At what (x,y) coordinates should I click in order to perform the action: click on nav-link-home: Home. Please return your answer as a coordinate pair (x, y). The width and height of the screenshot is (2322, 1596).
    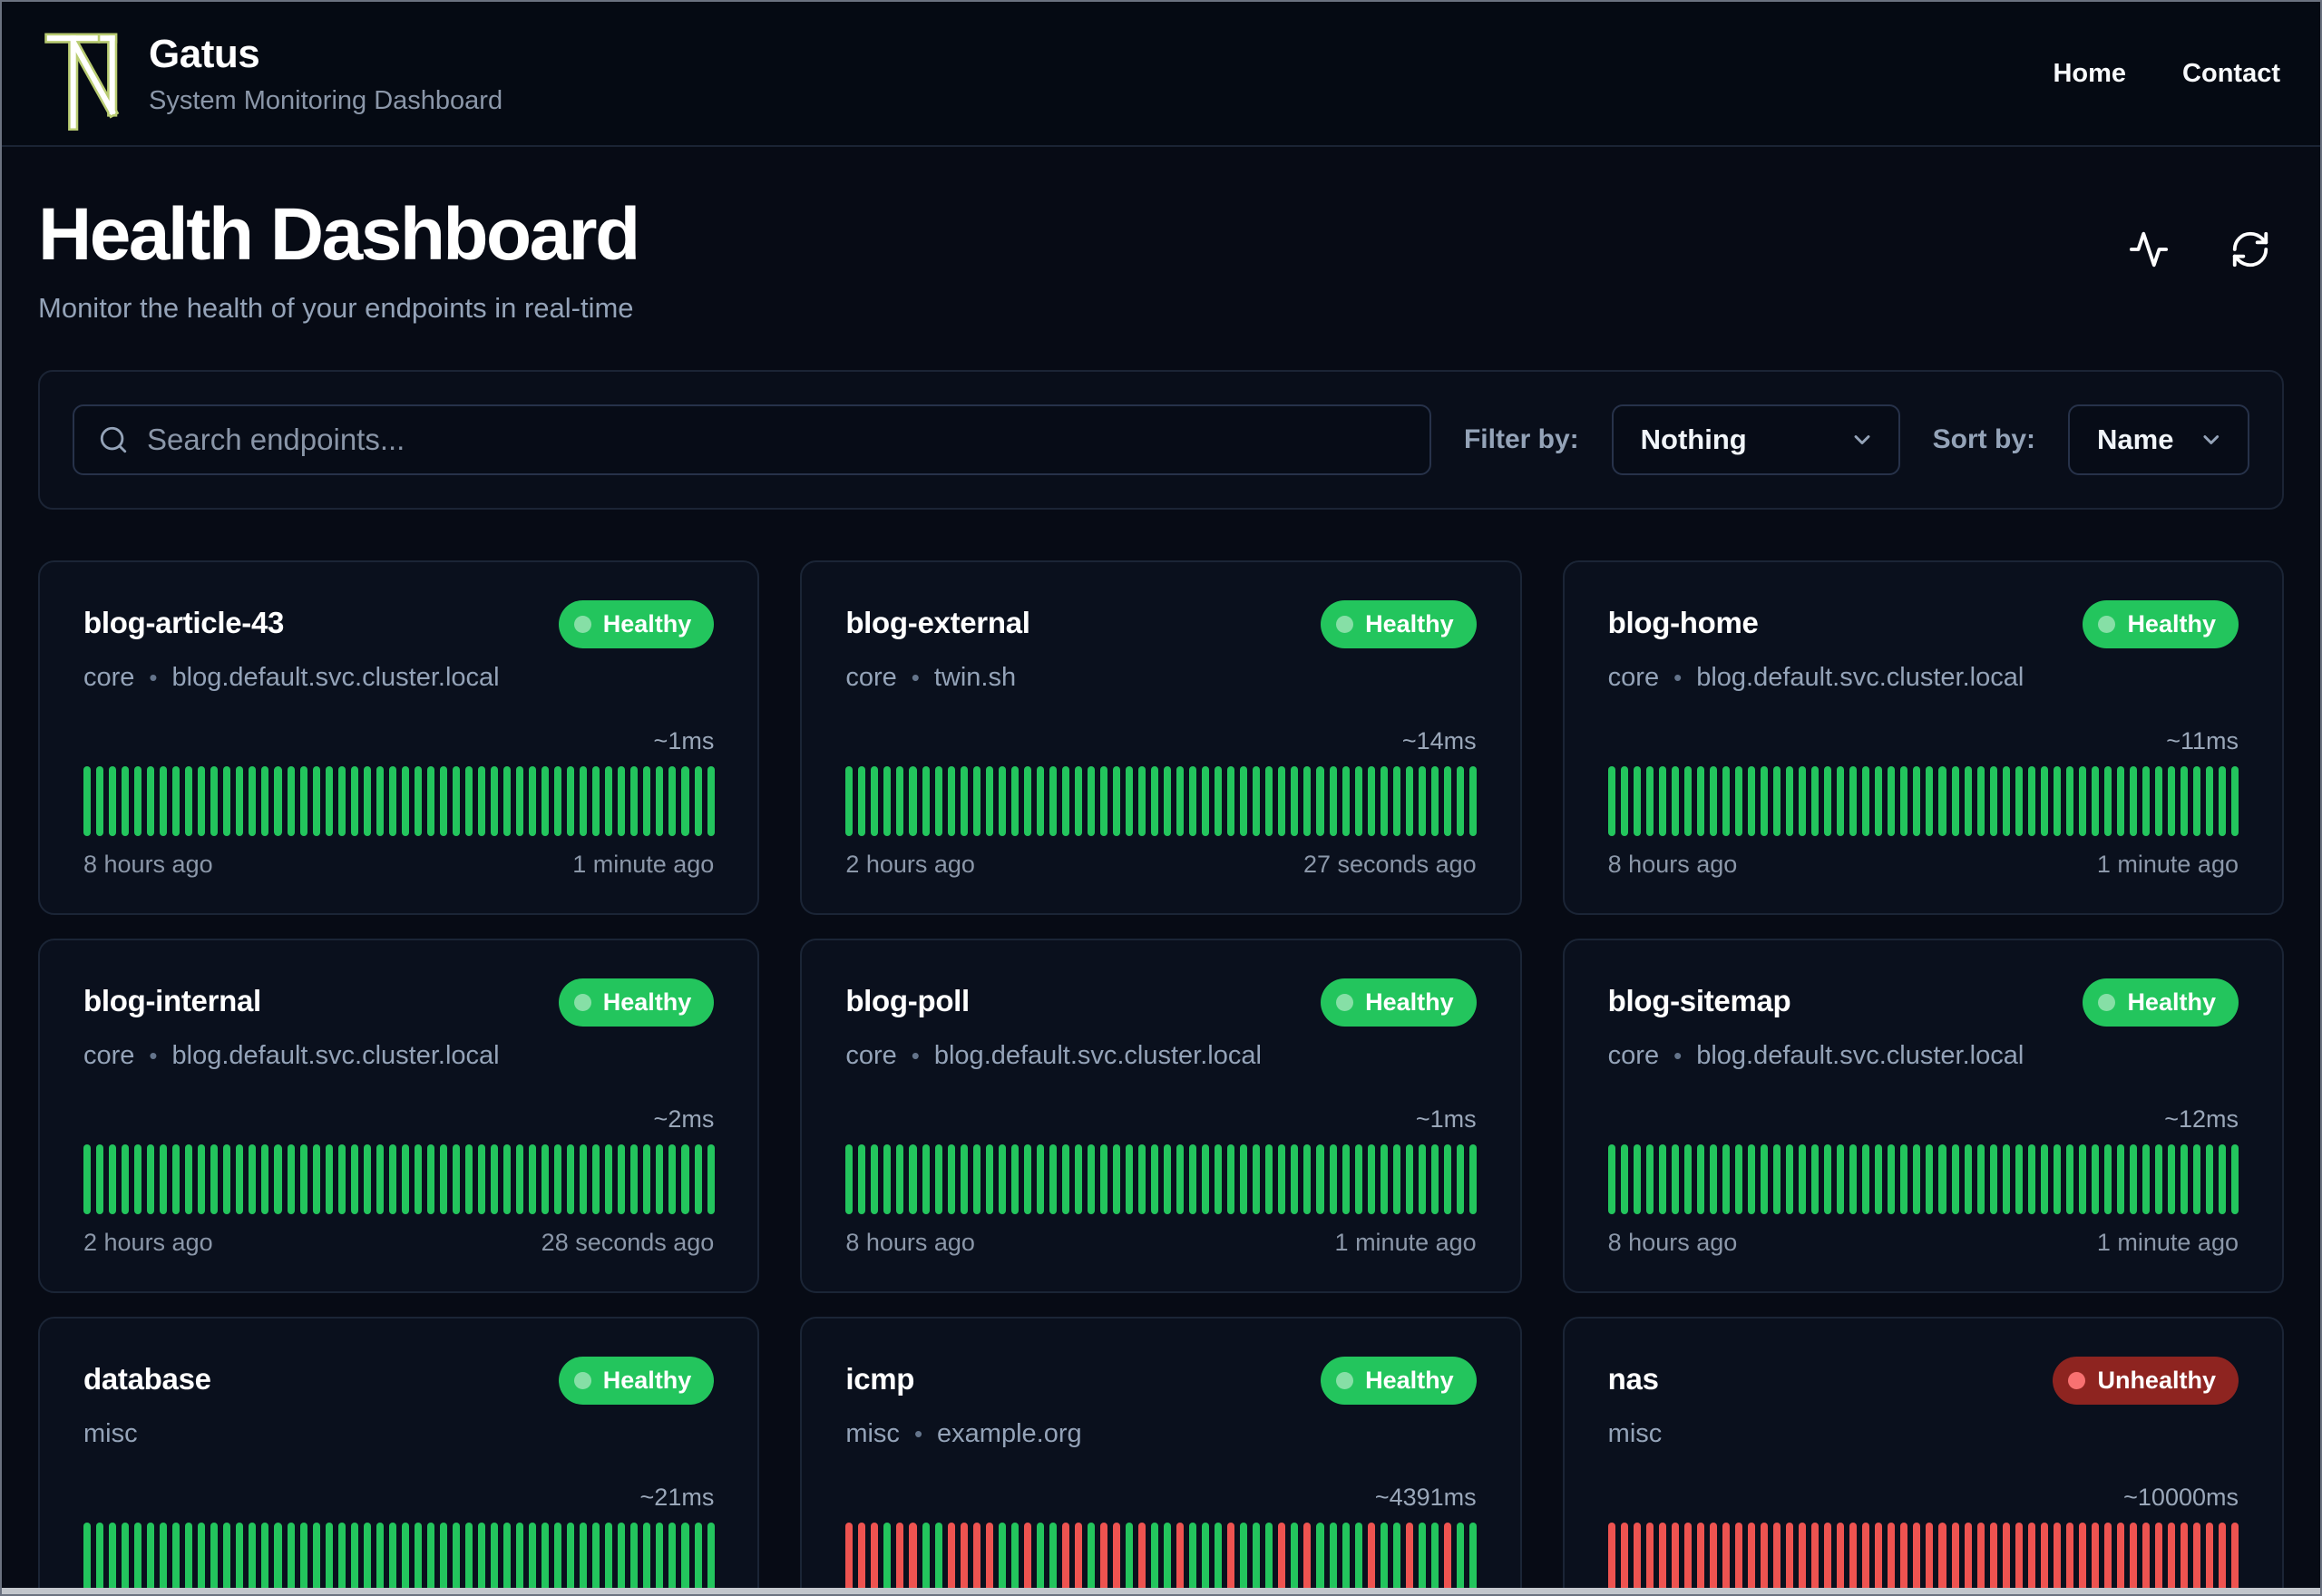
    Looking at the image, I should click on (2089, 74).